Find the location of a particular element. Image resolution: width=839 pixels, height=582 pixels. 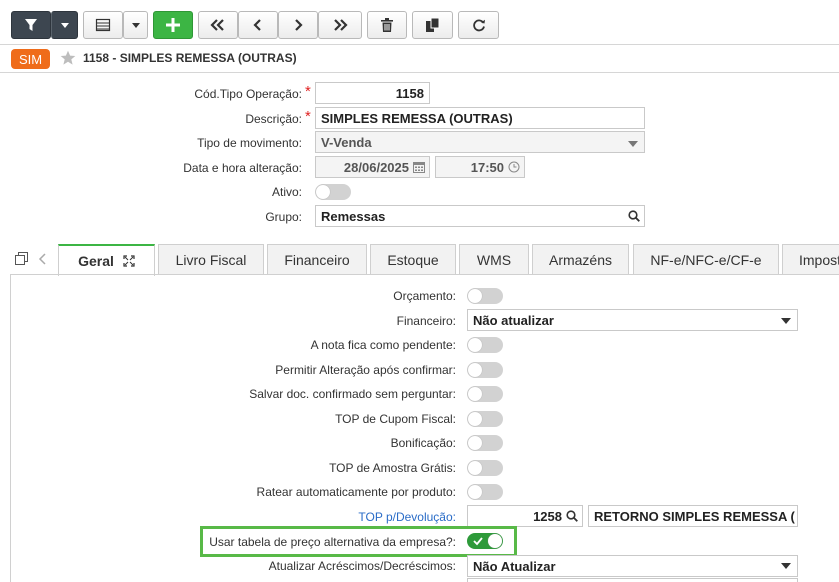

expand-icon is located at coordinates (129, 261).